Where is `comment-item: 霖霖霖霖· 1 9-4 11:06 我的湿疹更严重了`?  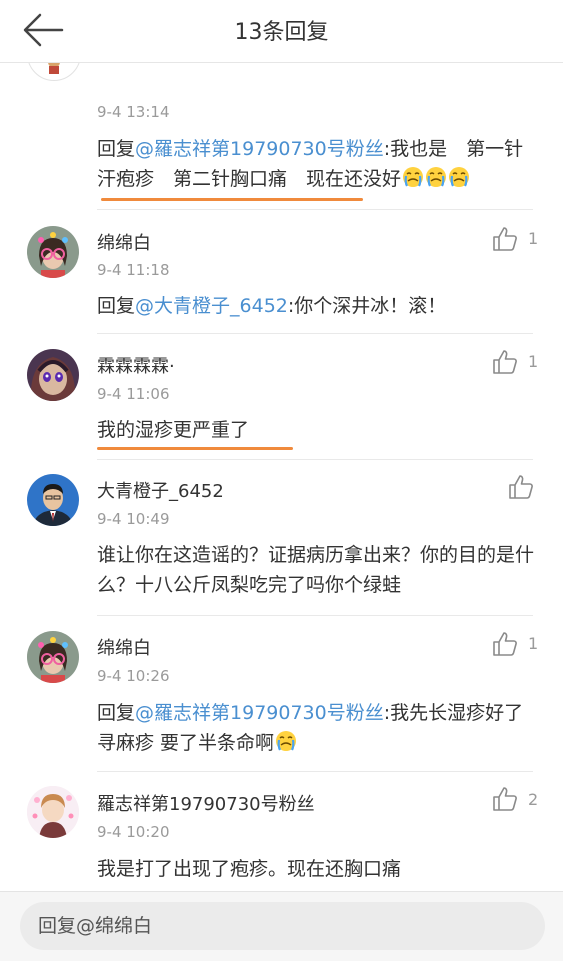
comment-item: 霖霖霖霖· 1 9-4 11:06 我的湿疹更严重了 is located at coordinates (281, 396).